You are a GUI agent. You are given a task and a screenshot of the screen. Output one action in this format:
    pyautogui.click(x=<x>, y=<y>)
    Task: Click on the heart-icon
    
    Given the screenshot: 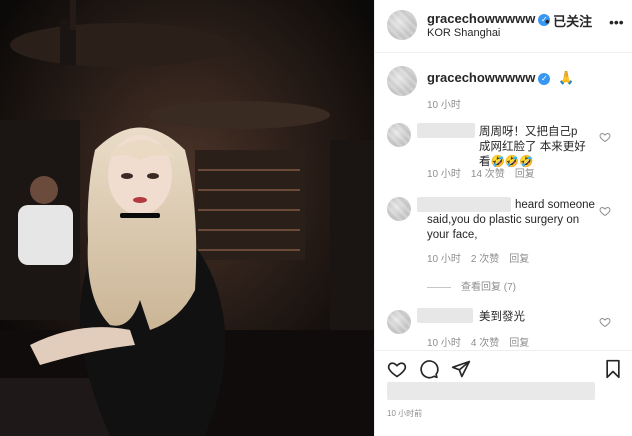 What is the action you would take?
    pyautogui.click(x=397, y=369)
    